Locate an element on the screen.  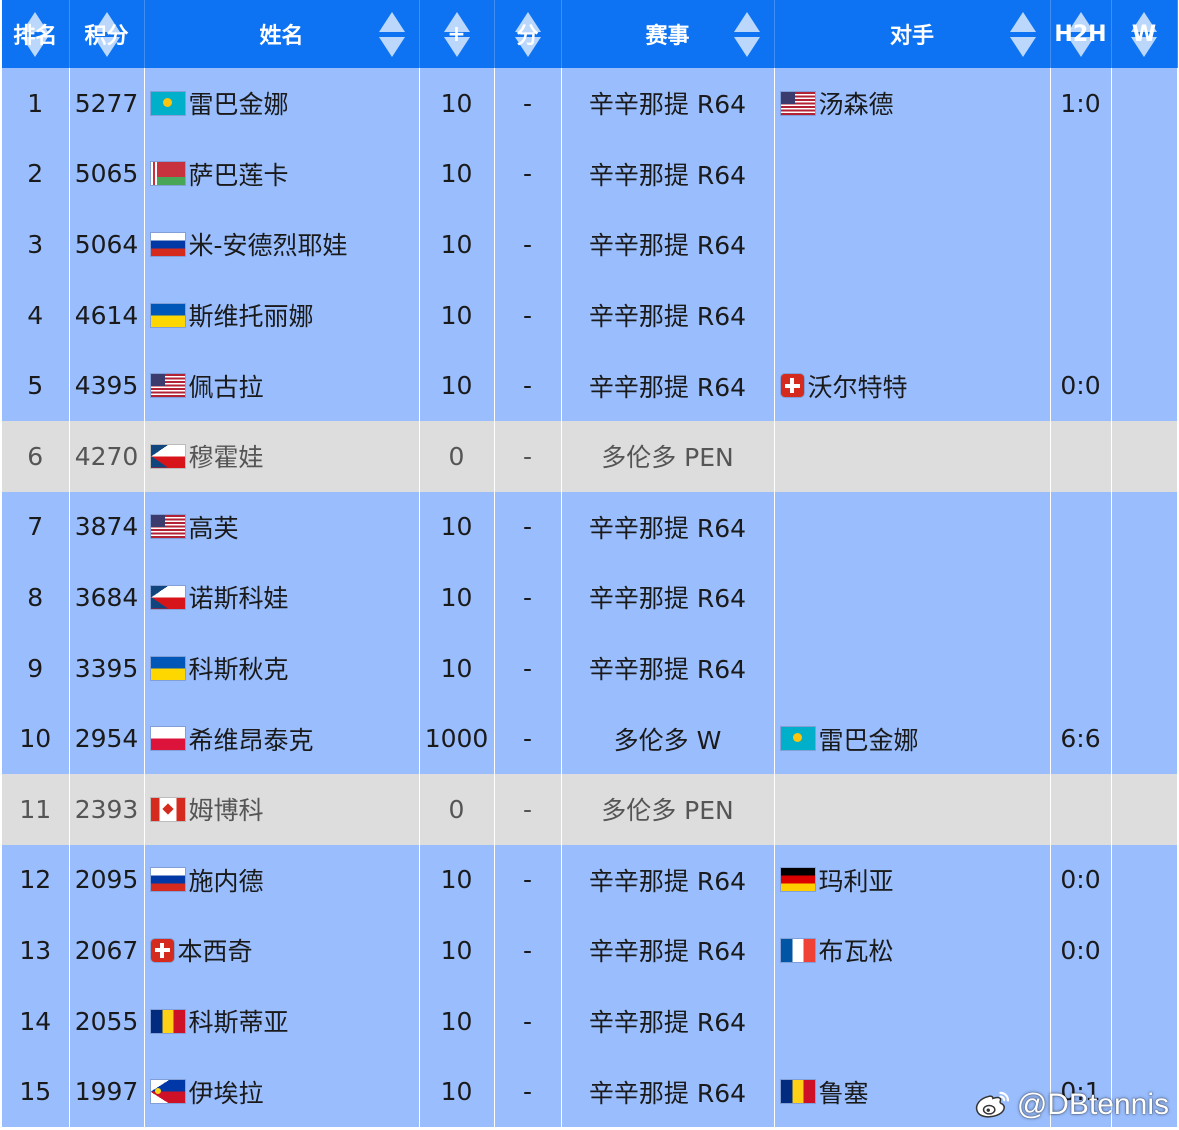
opponent-cell: 布瓦松 is located at coordinates (912, 950).